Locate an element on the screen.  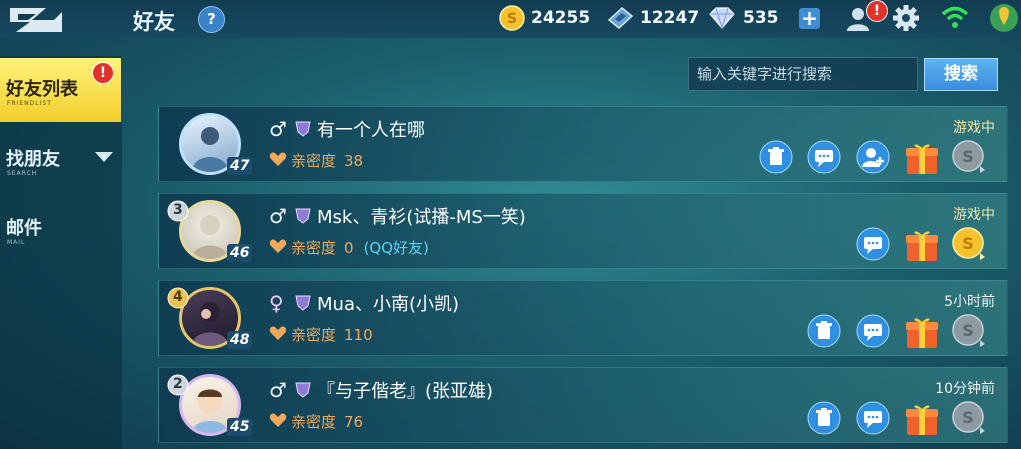
friend-name: 『与子偕老』(张亚雄) is located at coordinates (405, 391).